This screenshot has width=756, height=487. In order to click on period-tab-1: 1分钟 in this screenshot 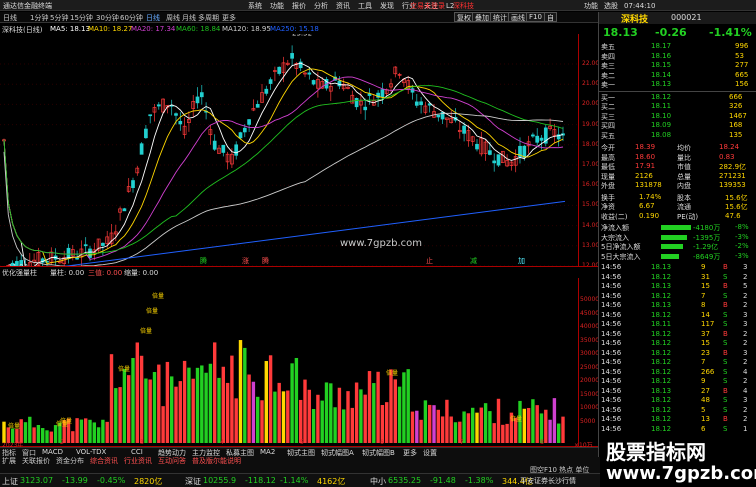, I will do `click(39, 18)`.